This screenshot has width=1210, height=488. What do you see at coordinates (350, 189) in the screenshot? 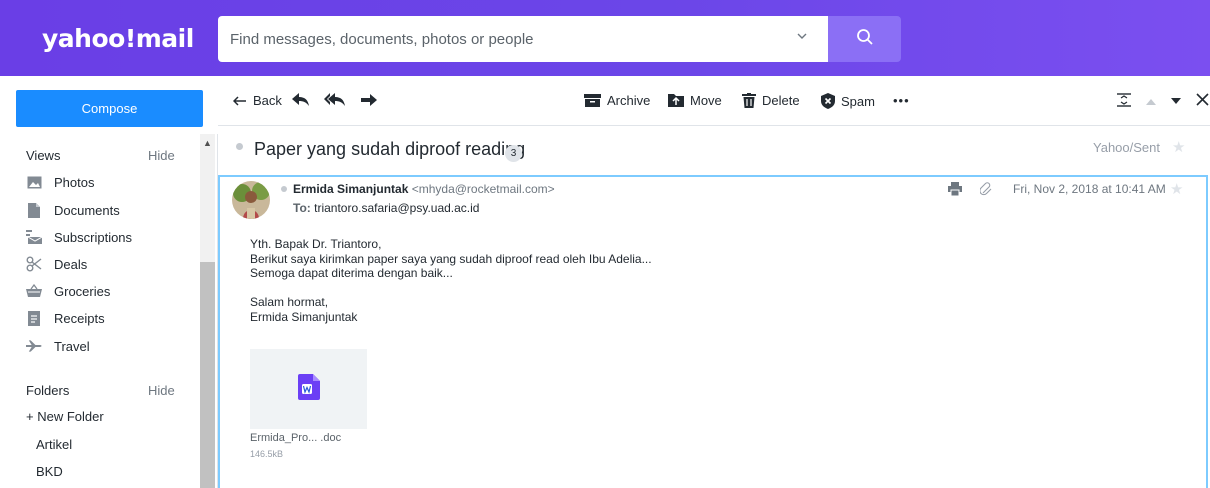
I see `sender-name: Ermida Simanjuntak` at bounding box center [350, 189].